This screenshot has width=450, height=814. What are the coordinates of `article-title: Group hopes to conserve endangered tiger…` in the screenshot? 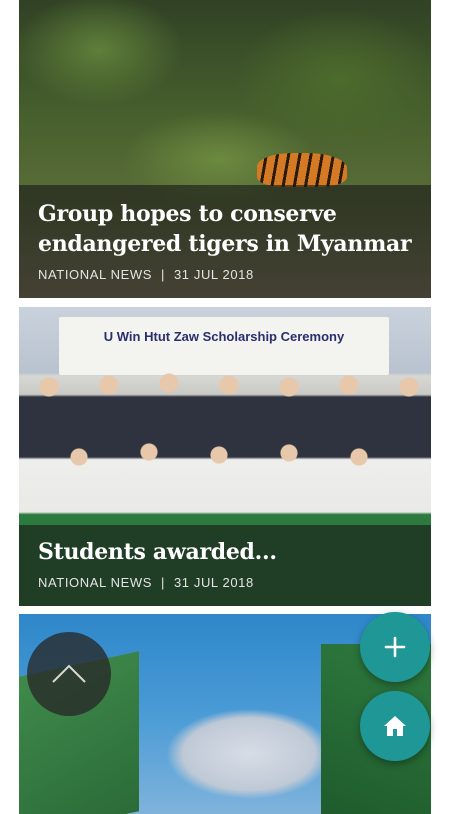 It's located at (225, 229).